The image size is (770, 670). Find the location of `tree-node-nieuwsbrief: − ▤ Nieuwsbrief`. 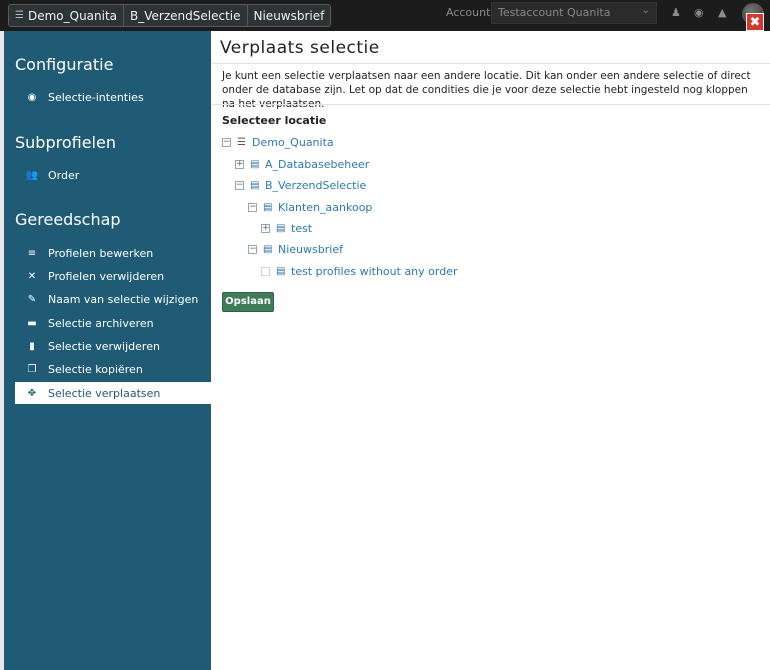

tree-node-nieuwsbrief: − ▤ Nieuwsbrief is located at coordinates (295, 249).